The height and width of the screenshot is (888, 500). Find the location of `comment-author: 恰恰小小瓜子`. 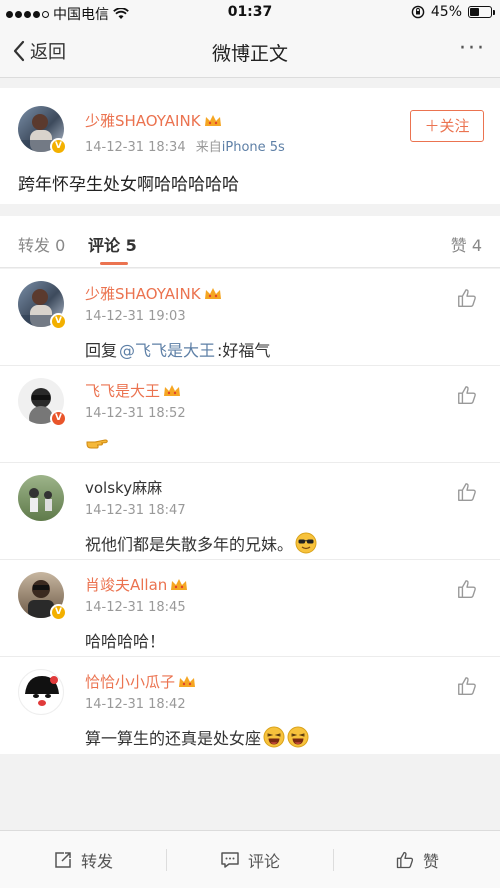

comment-author: 恰恰小小瓜子 is located at coordinates (140, 681).